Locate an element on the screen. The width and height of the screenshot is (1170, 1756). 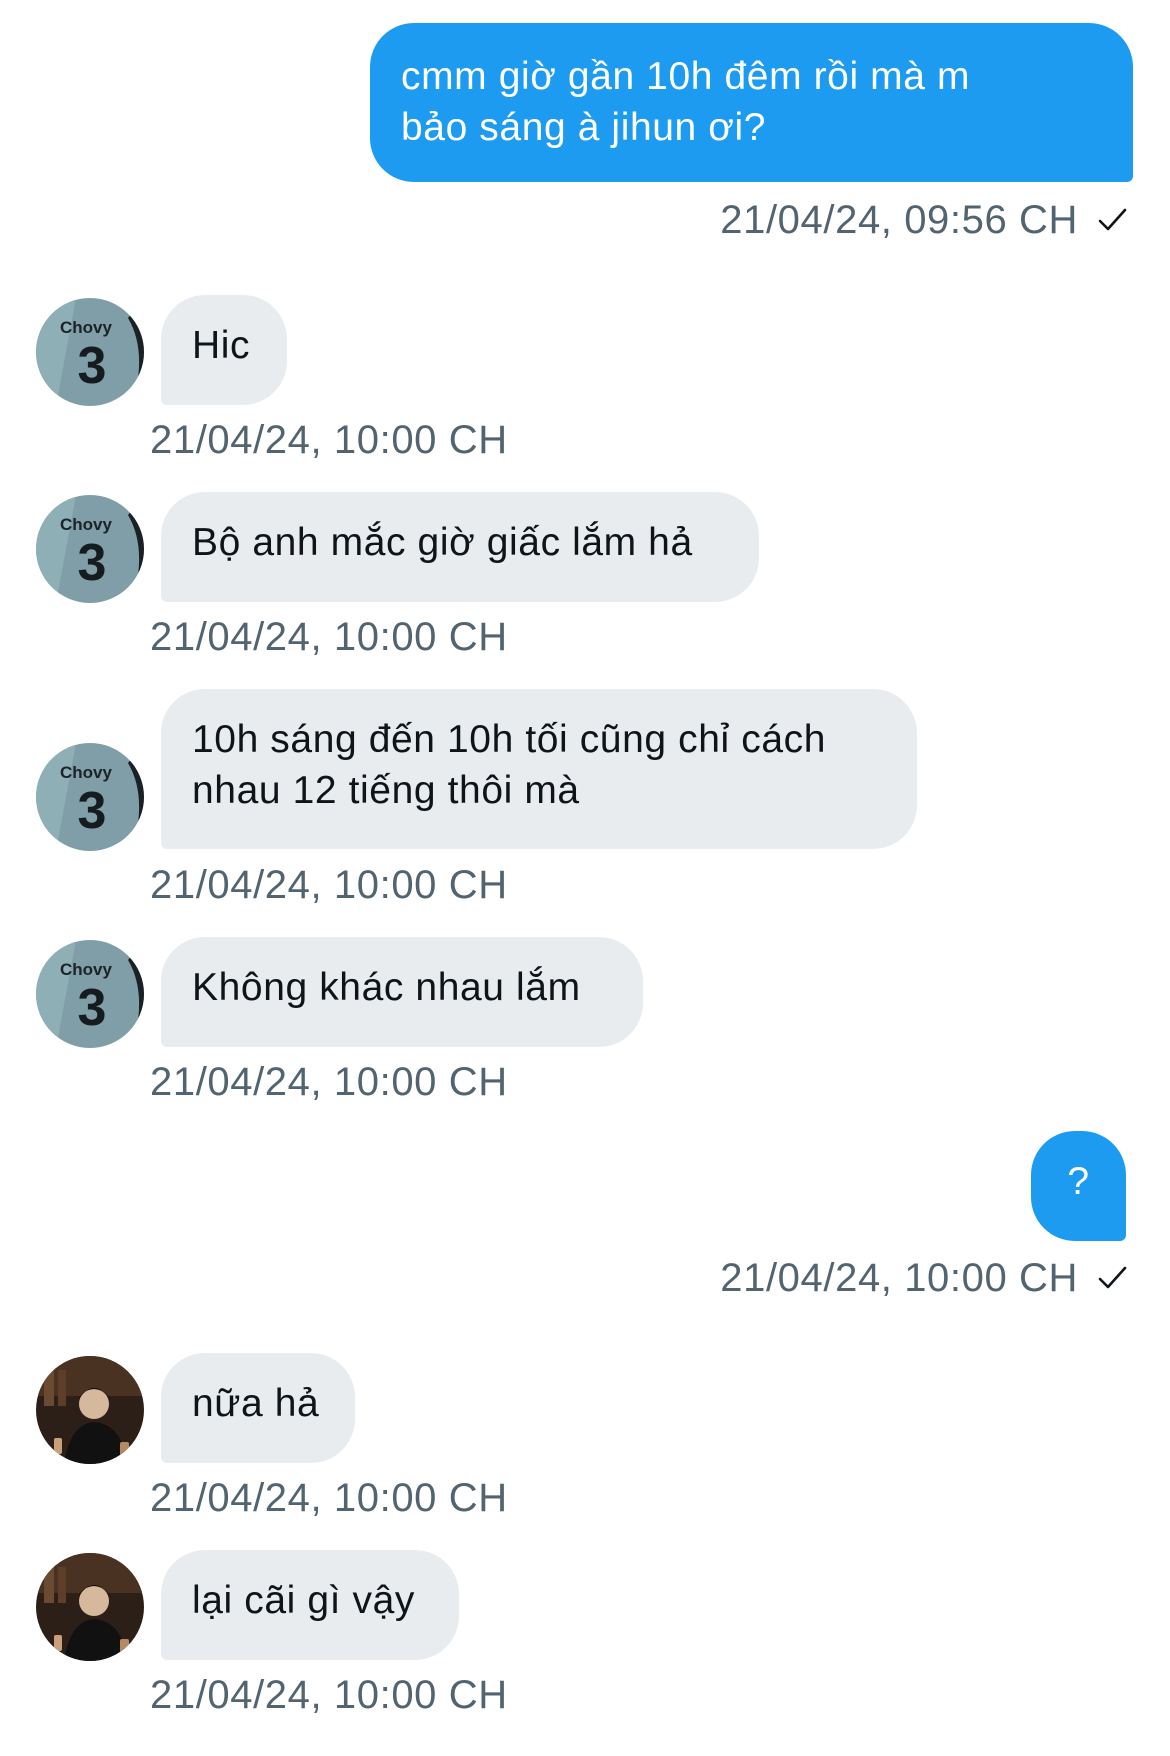
message-timestamp-row: 21/04/24, 10:00 CH is located at coordinates (924, 1279).